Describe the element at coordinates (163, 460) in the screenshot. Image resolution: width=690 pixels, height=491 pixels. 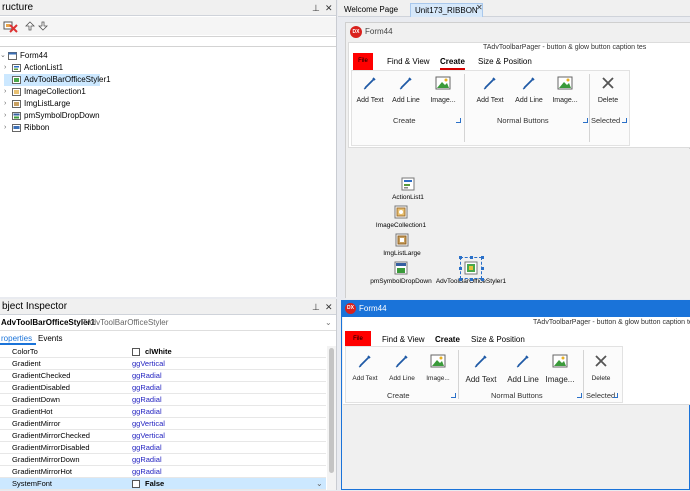
I see `property-row: GradientMirrorDown ggRadial` at that location.